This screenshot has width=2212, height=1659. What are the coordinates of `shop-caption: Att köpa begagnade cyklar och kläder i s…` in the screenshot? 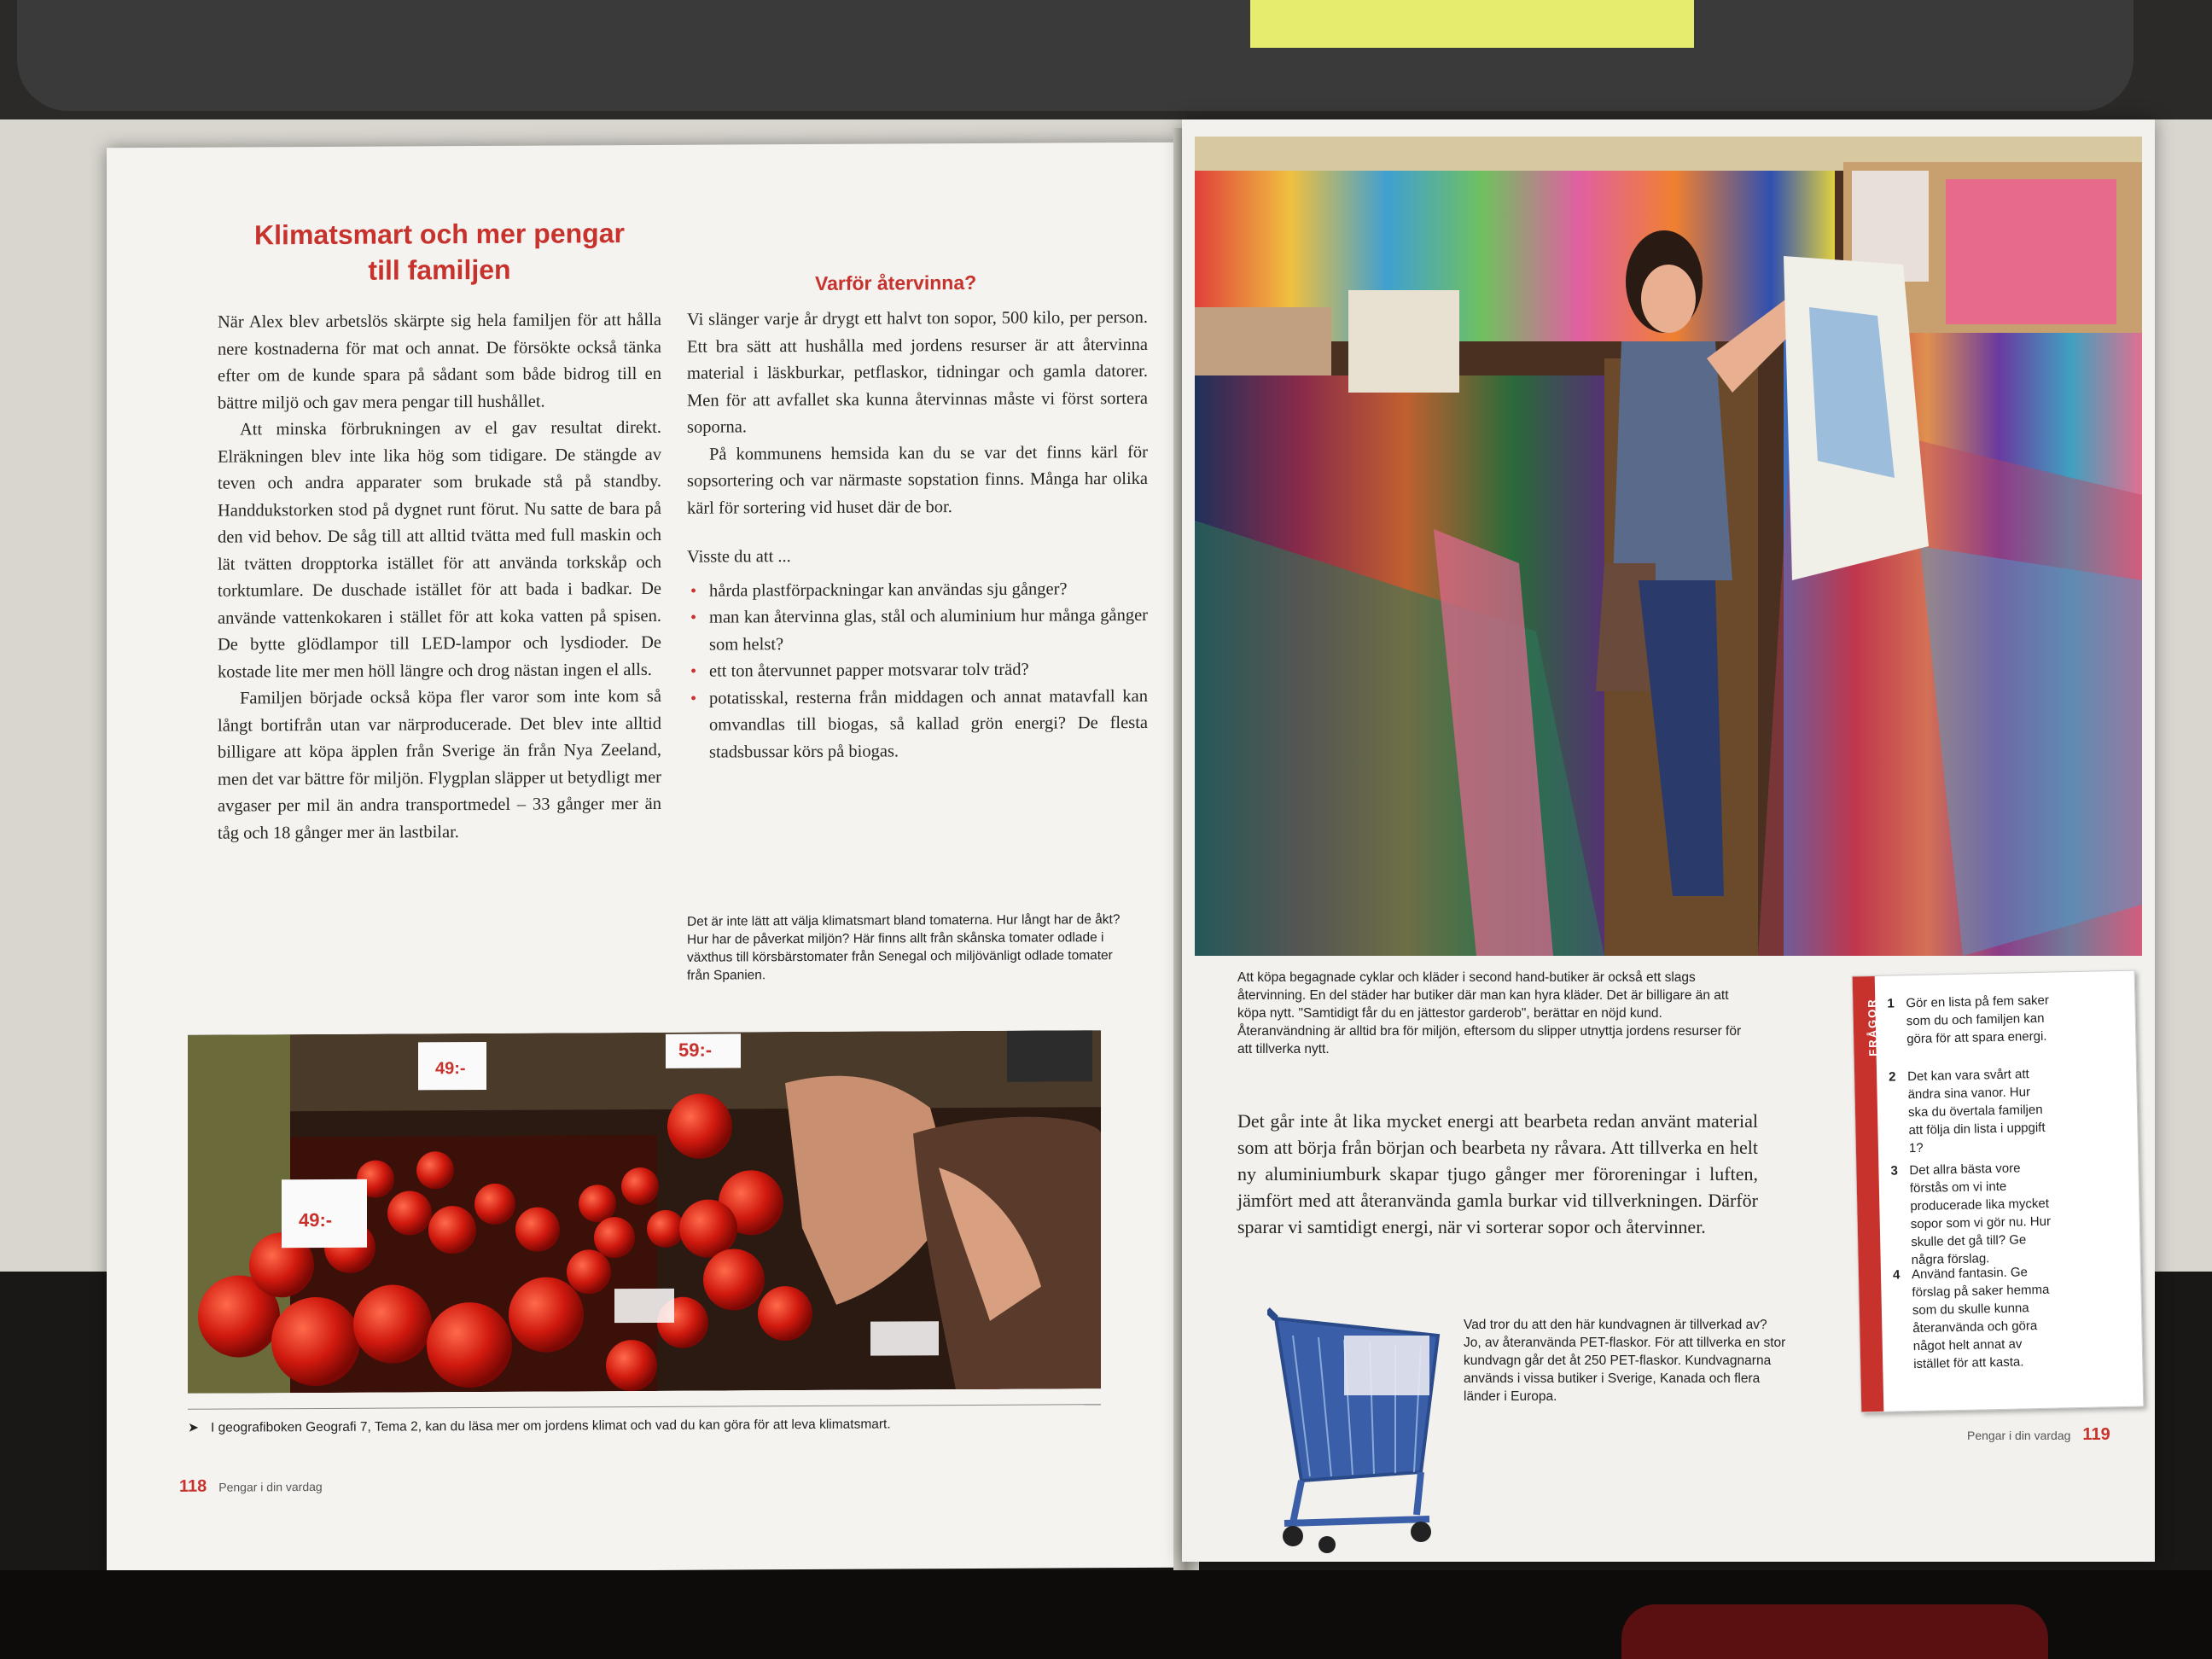 It's located at (1489, 1013).